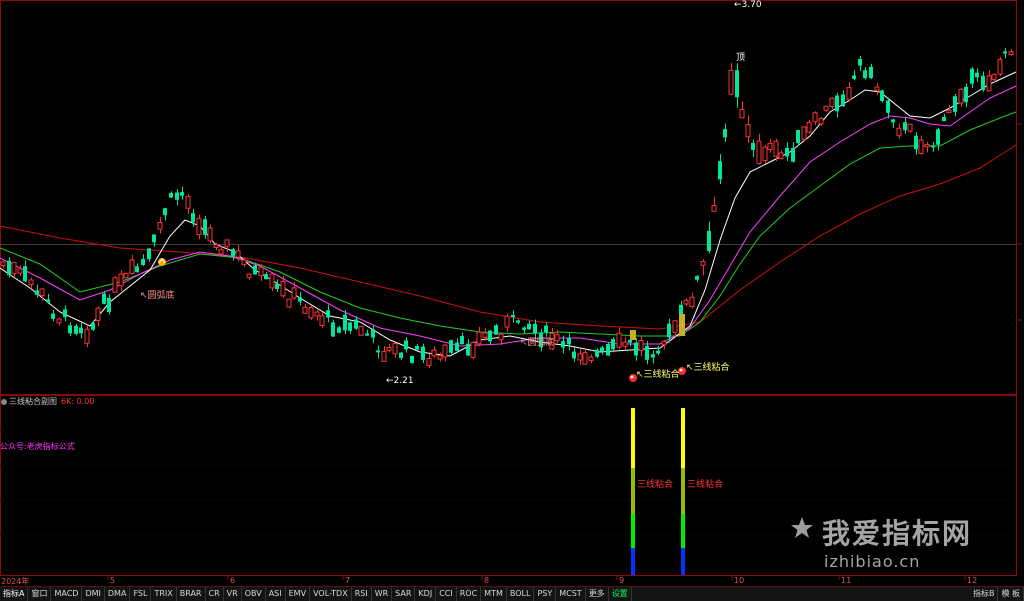  I want to click on tab-template: 模 板, so click(1011, 594).